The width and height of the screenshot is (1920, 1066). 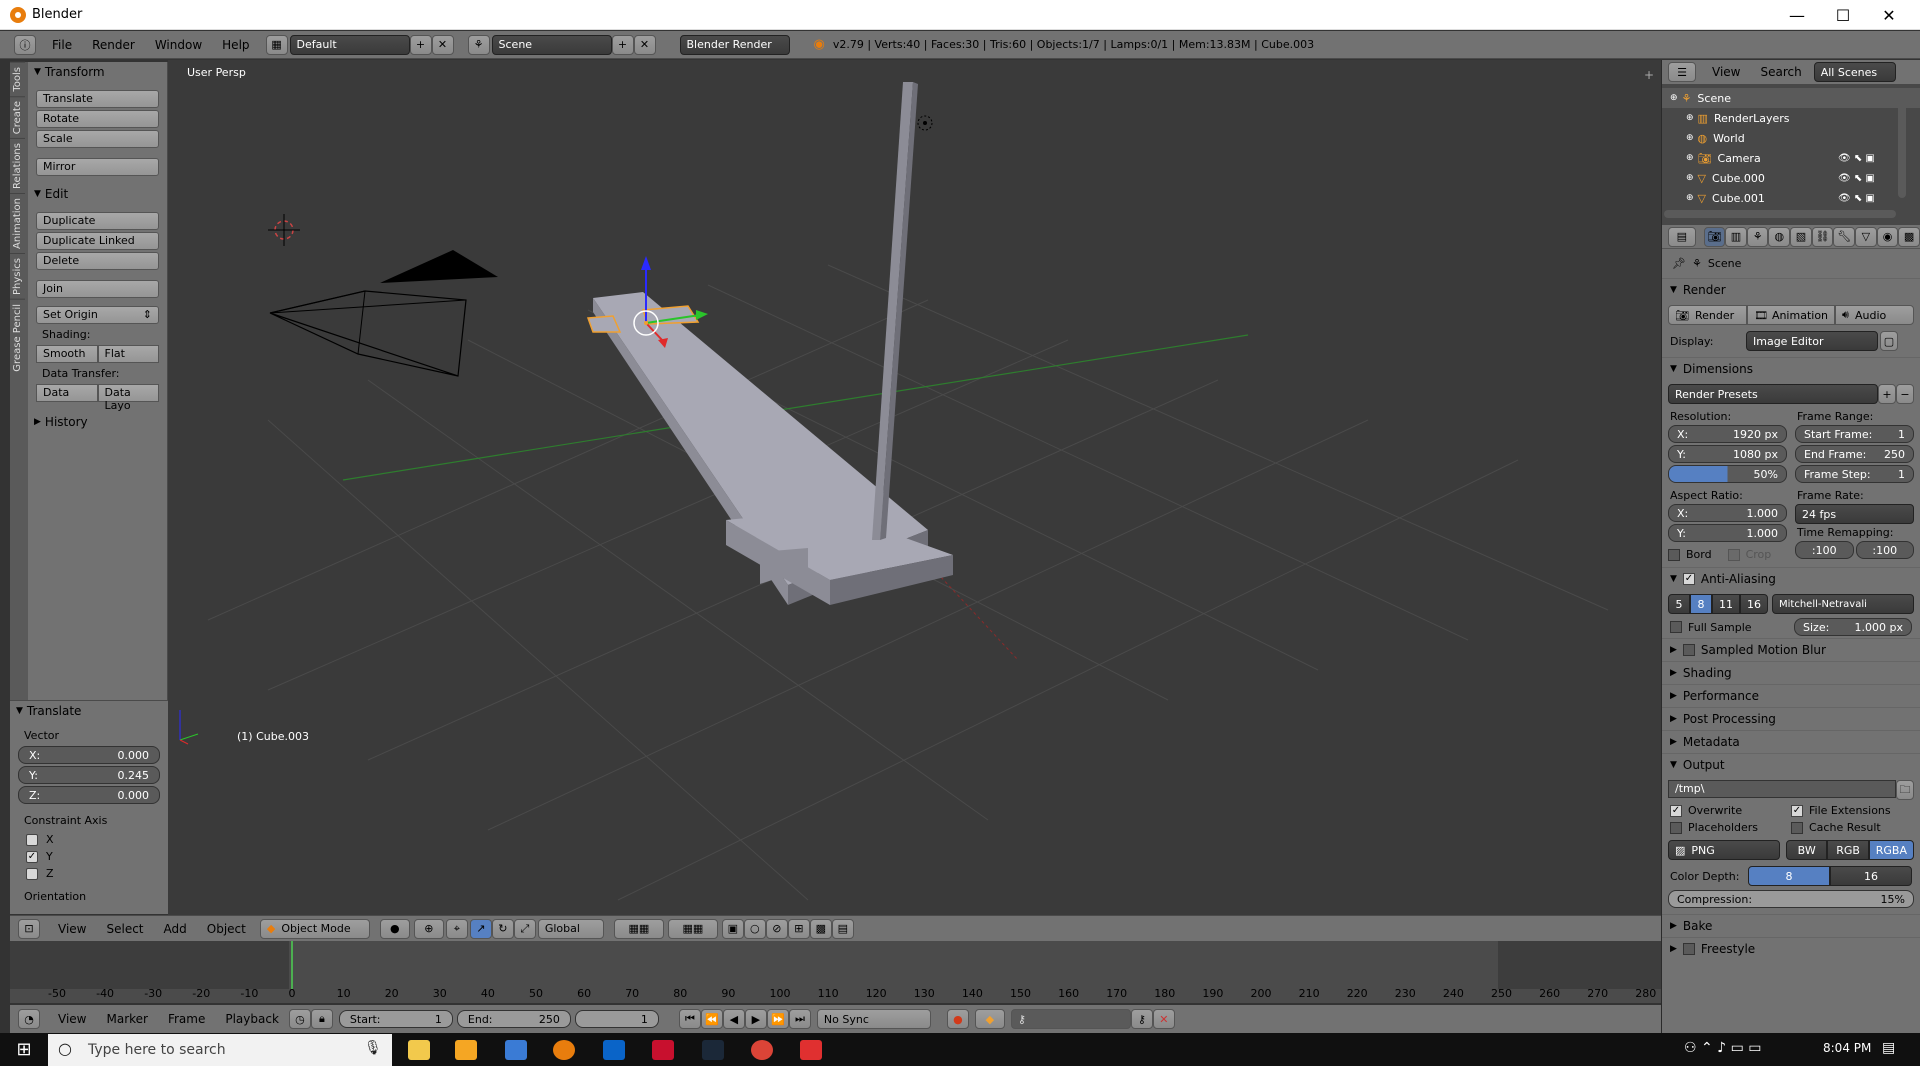 What do you see at coordinates (513, 1019) in the screenshot?
I see `end-frame-field: End: 250` at bounding box center [513, 1019].